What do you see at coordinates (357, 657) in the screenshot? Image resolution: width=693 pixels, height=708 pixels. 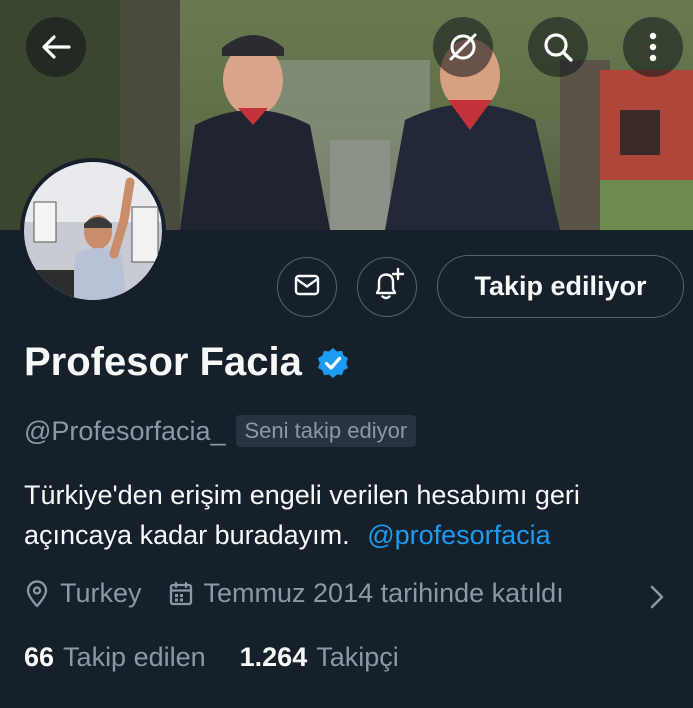 I see `followers-label: Takipçi` at bounding box center [357, 657].